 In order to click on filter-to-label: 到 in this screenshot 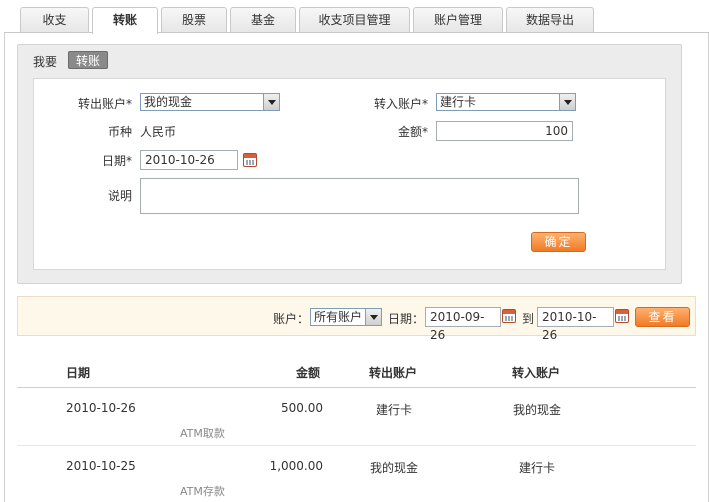, I will do `click(528, 319)`.